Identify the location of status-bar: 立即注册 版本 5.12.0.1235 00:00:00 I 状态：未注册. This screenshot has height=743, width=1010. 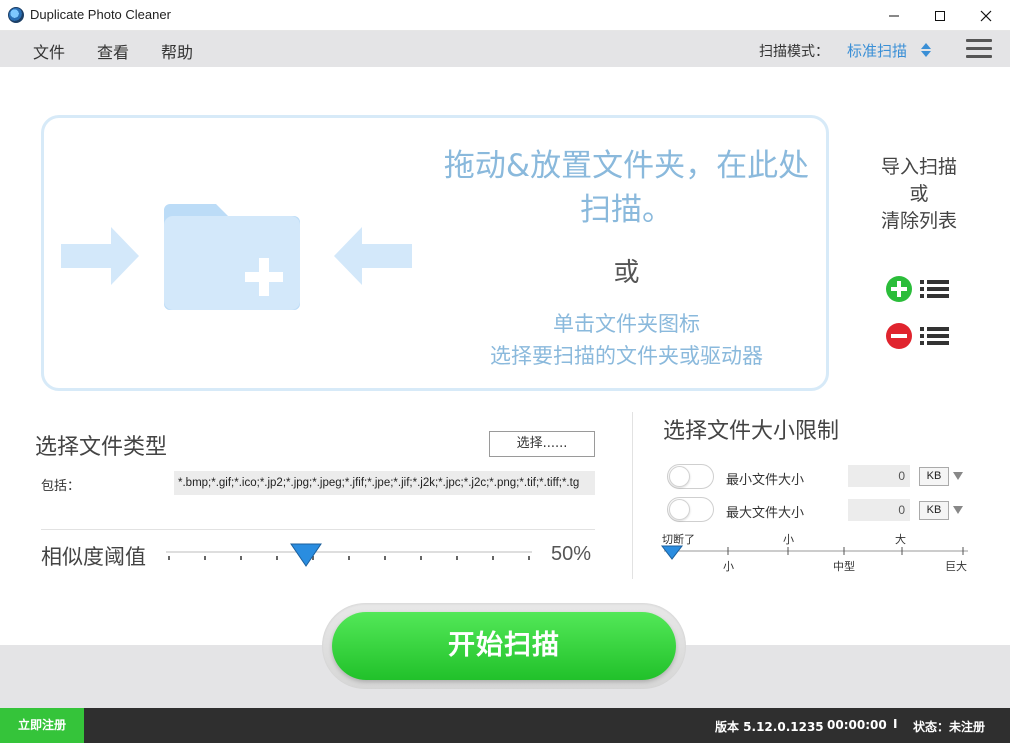
(505, 725).